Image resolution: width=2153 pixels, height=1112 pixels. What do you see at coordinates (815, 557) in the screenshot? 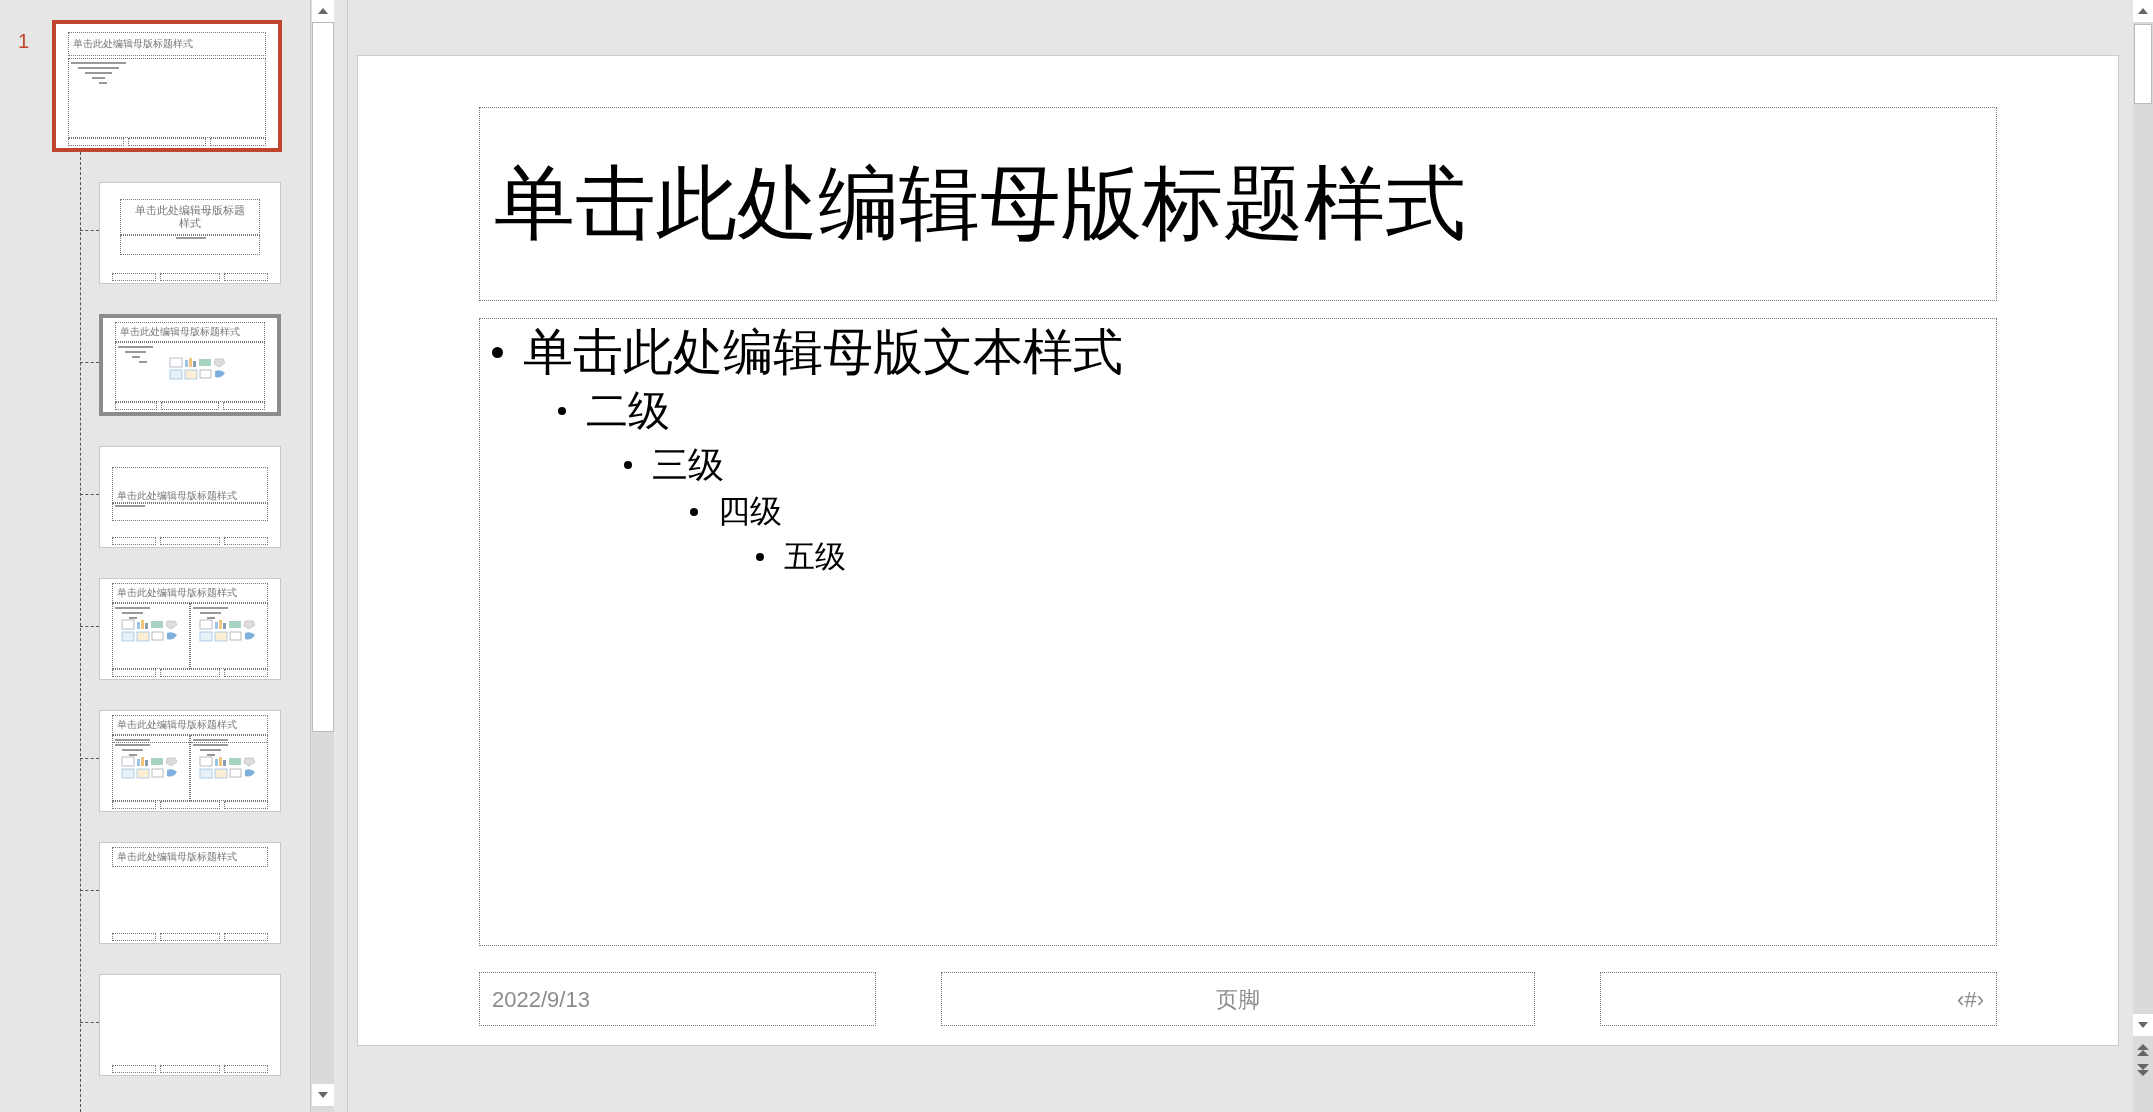
I see `body-text: 五级` at bounding box center [815, 557].